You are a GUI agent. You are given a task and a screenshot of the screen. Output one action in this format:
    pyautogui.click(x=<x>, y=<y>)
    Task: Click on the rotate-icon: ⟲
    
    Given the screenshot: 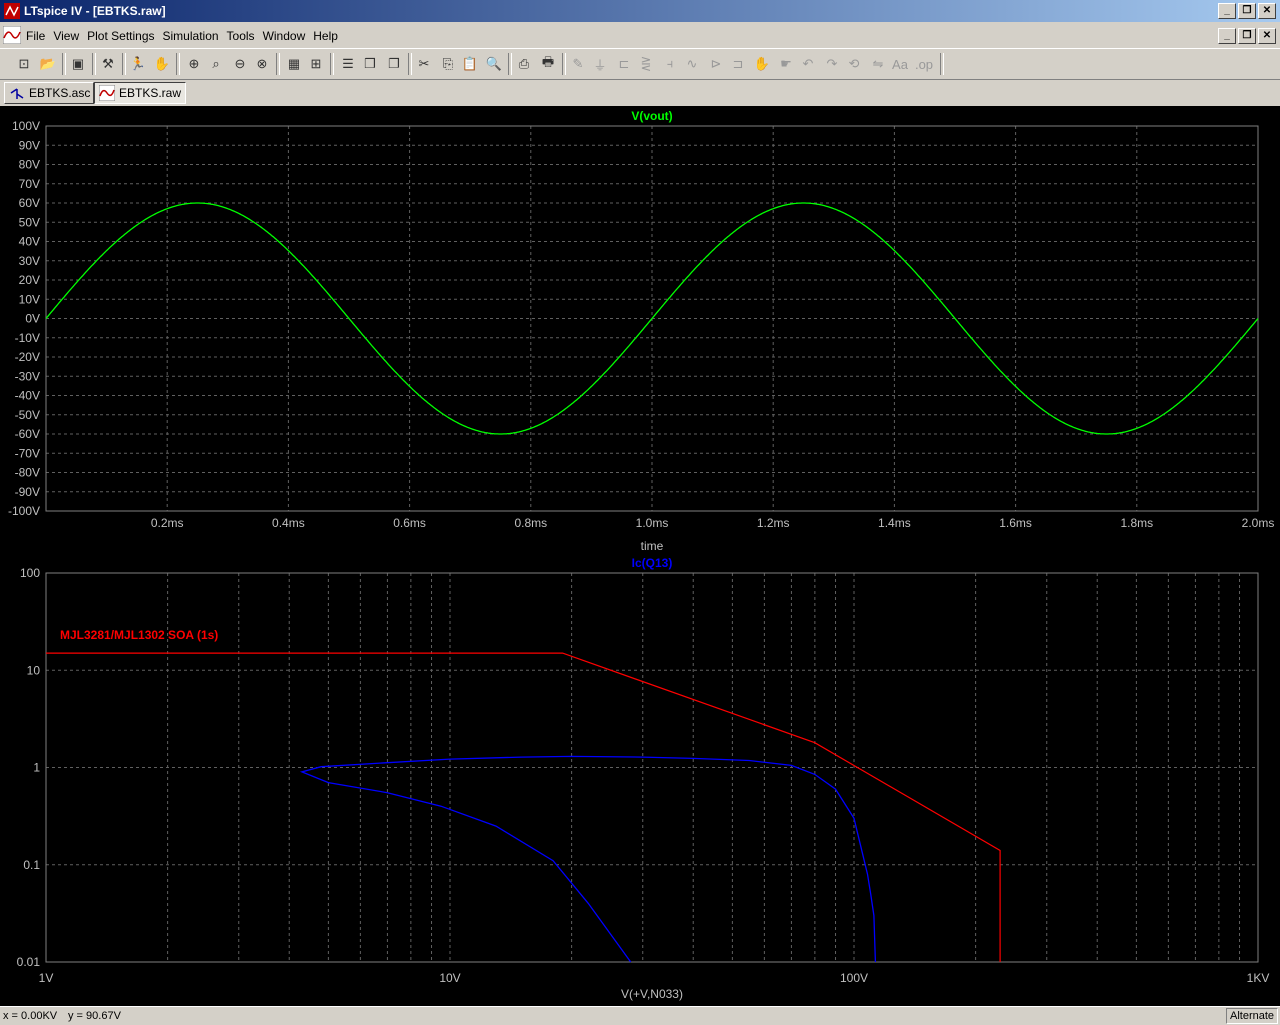 What is the action you would take?
    pyautogui.click(x=854, y=64)
    